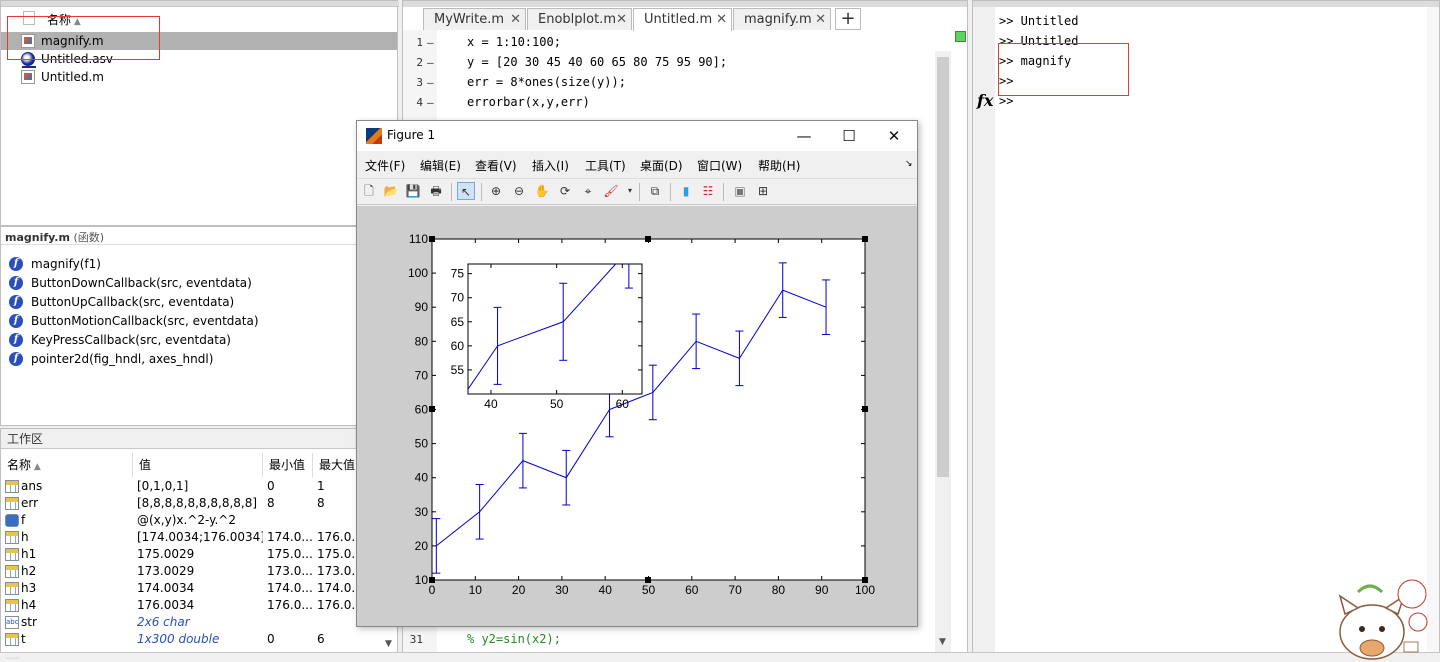 This screenshot has height=662, width=1440. I want to click on open-file-icon: 📂, so click(391, 191).